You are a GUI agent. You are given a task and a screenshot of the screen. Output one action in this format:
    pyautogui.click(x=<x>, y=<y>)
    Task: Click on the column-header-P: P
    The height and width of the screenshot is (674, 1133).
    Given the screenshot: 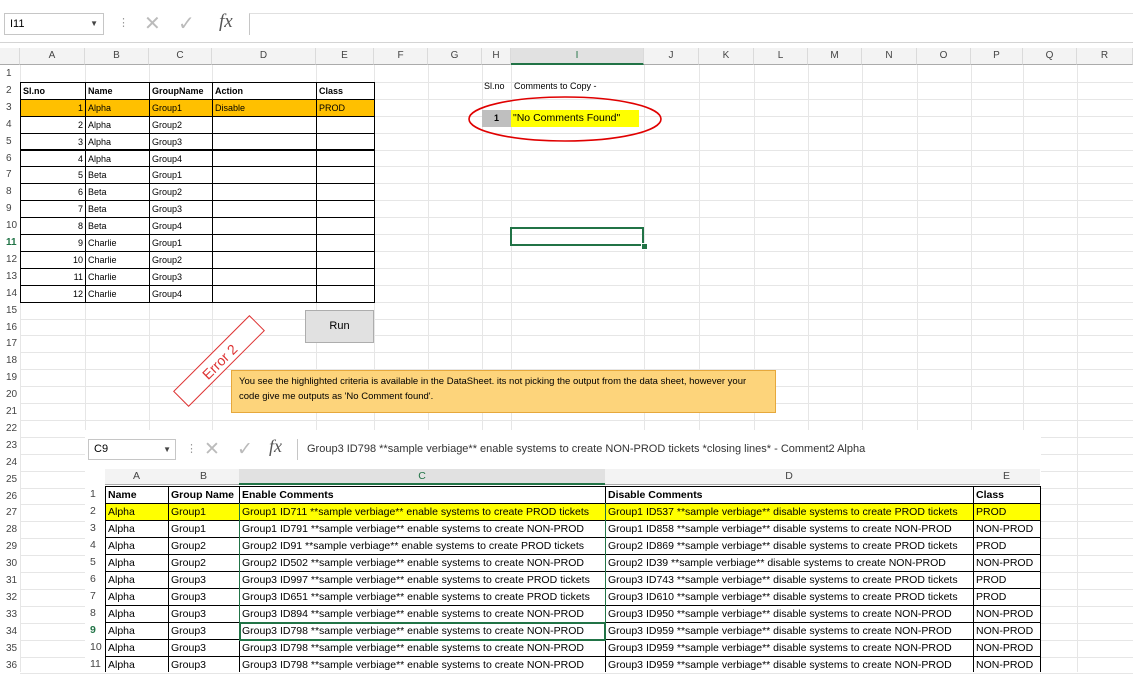 What is the action you would take?
    pyautogui.click(x=997, y=56)
    